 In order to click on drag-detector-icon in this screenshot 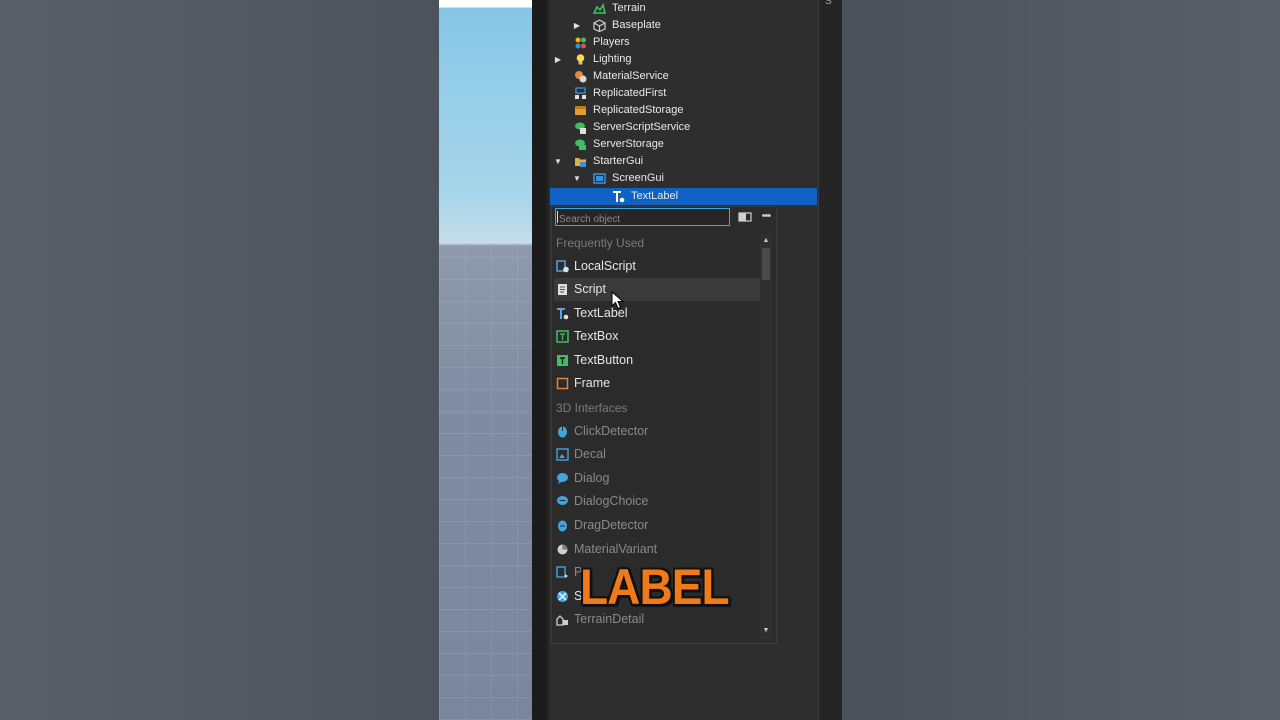, I will do `click(562, 526)`.